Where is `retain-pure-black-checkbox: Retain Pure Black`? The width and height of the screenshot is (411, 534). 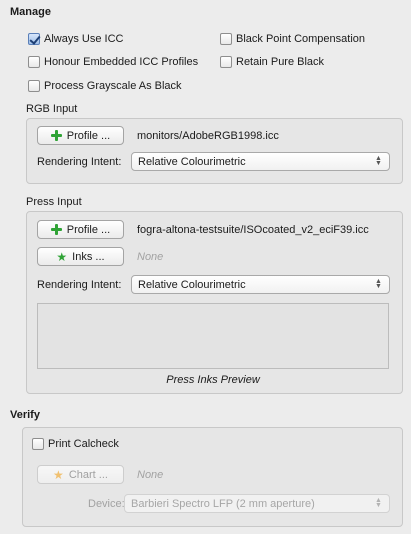 retain-pure-black-checkbox: Retain Pure Black is located at coordinates (272, 62).